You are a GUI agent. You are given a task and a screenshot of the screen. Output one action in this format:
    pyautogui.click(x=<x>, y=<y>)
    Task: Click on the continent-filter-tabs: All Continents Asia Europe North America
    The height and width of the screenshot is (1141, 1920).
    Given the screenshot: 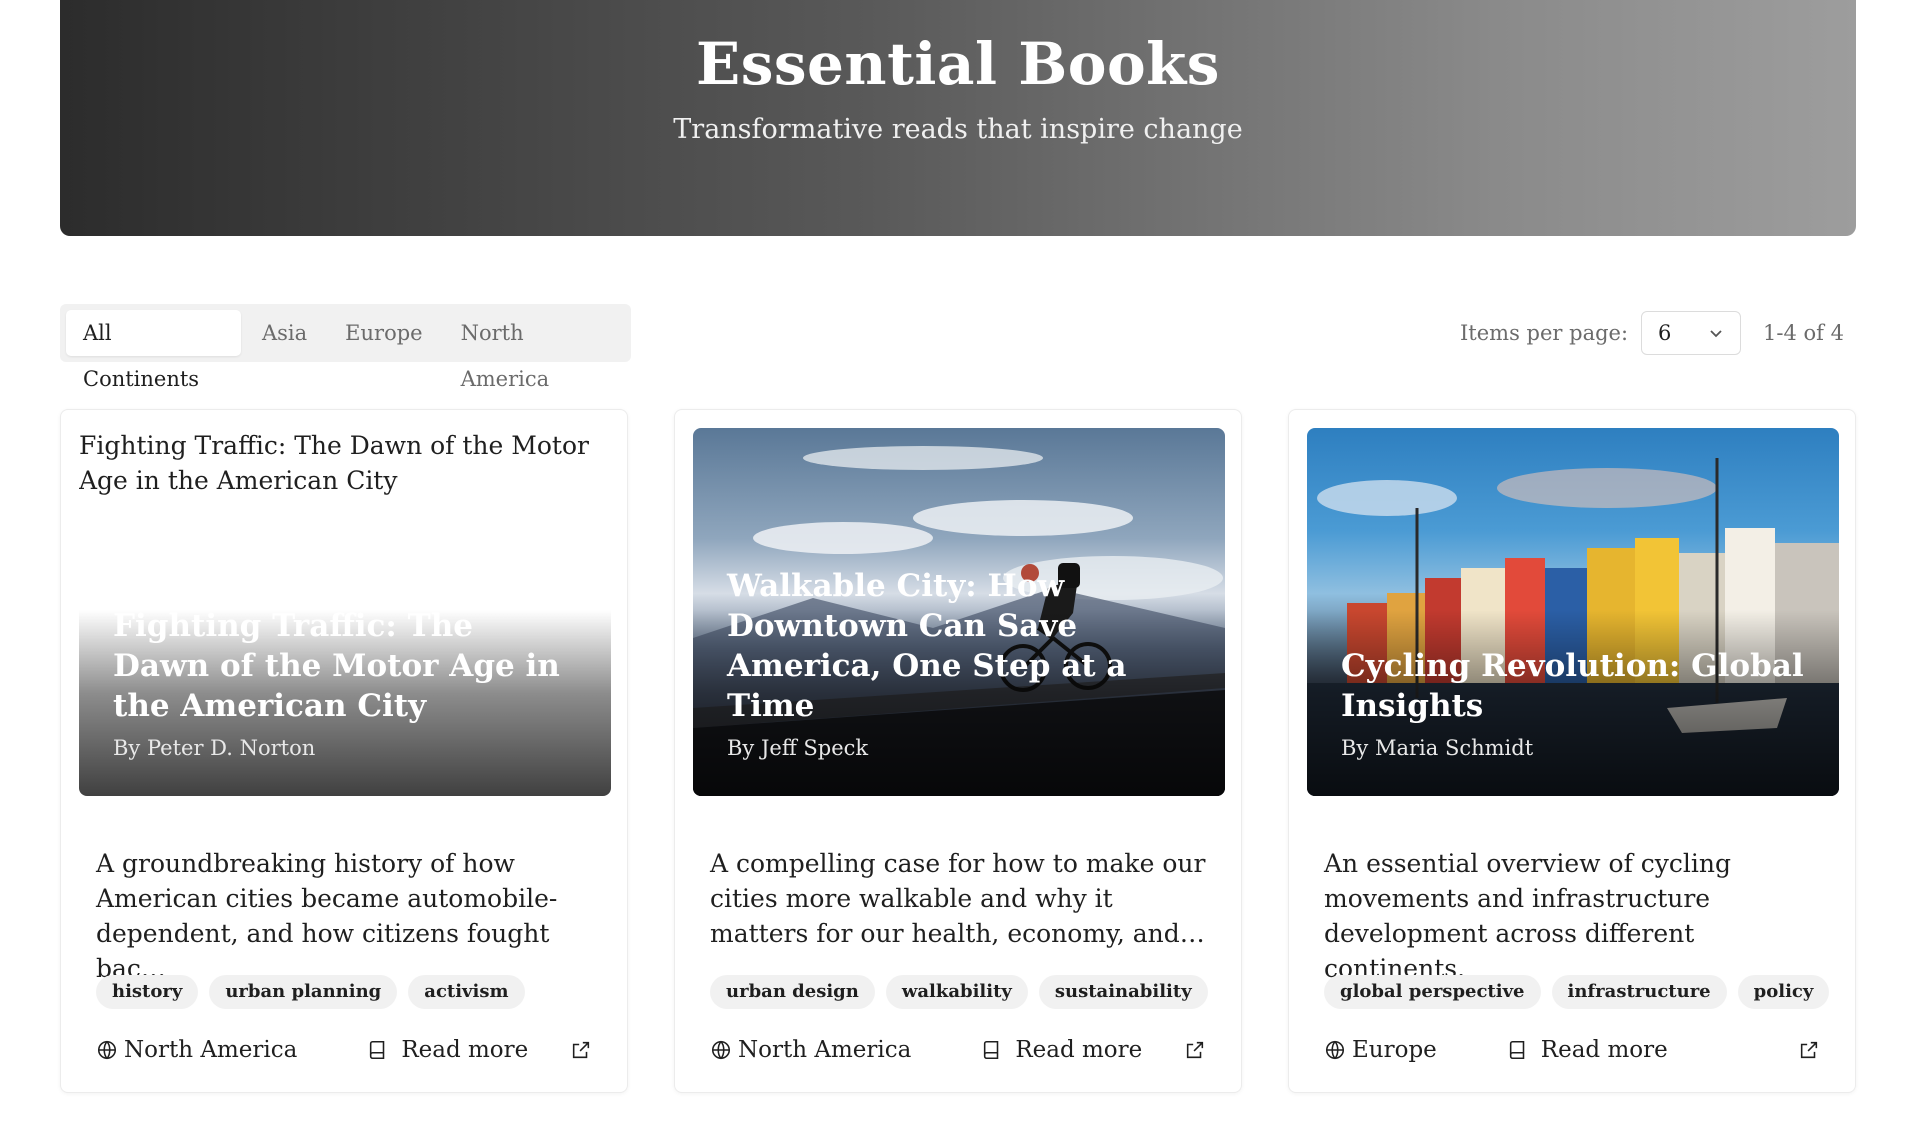 What is the action you would take?
    pyautogui.click(x=345, y=347)
    